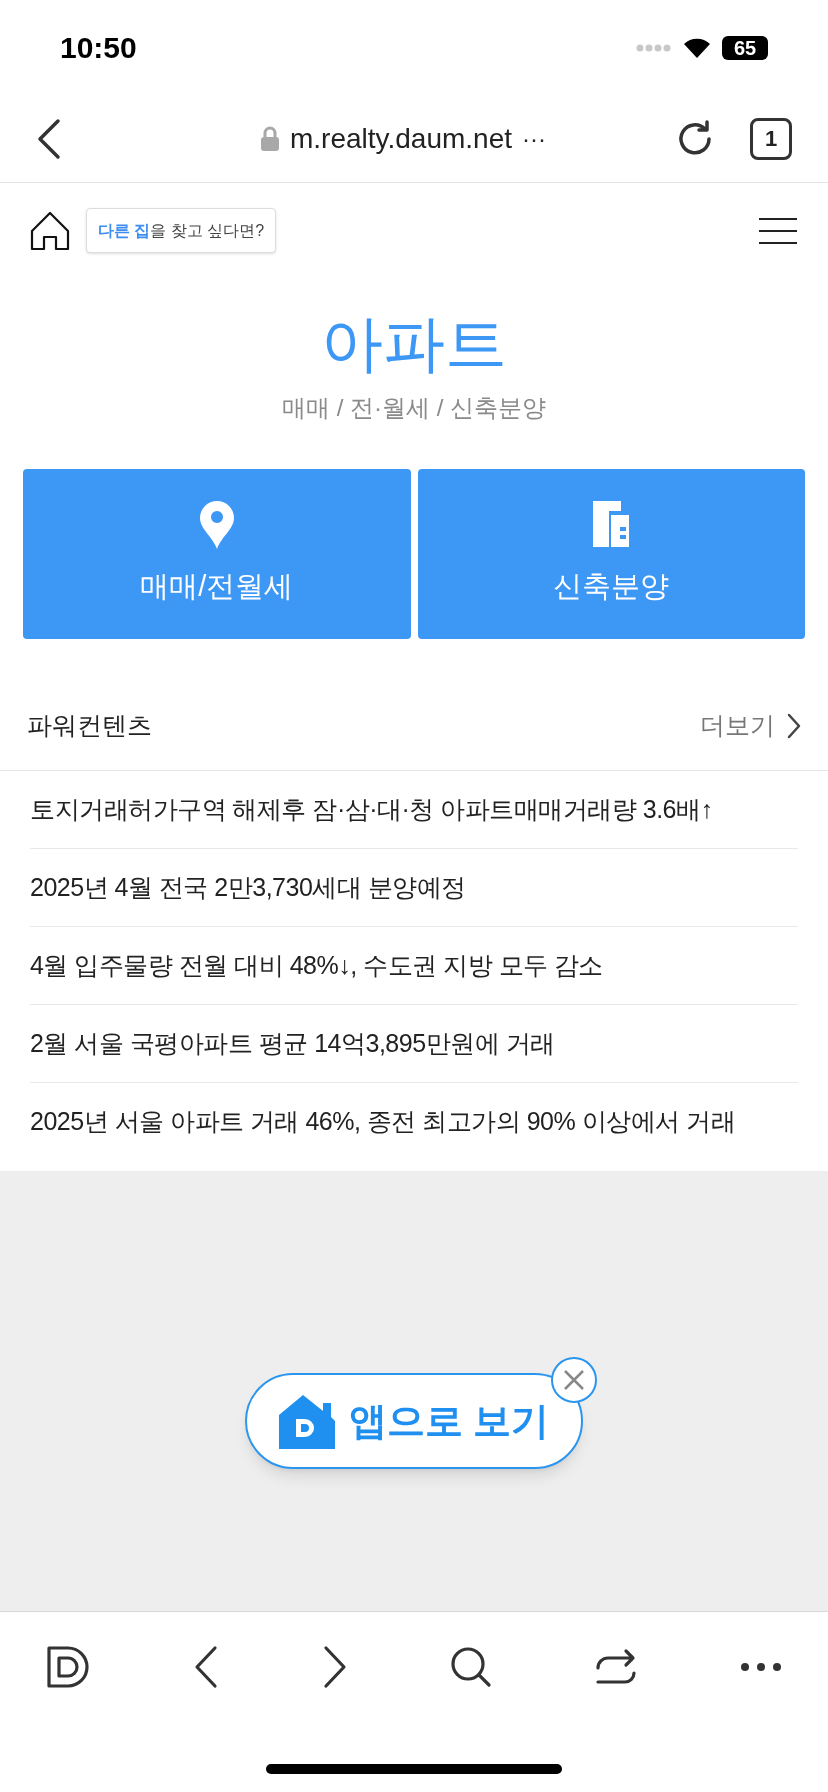  Describe the element at coordinates (534, 138) in the screenshot. I see `more-dots: ···` at that location.